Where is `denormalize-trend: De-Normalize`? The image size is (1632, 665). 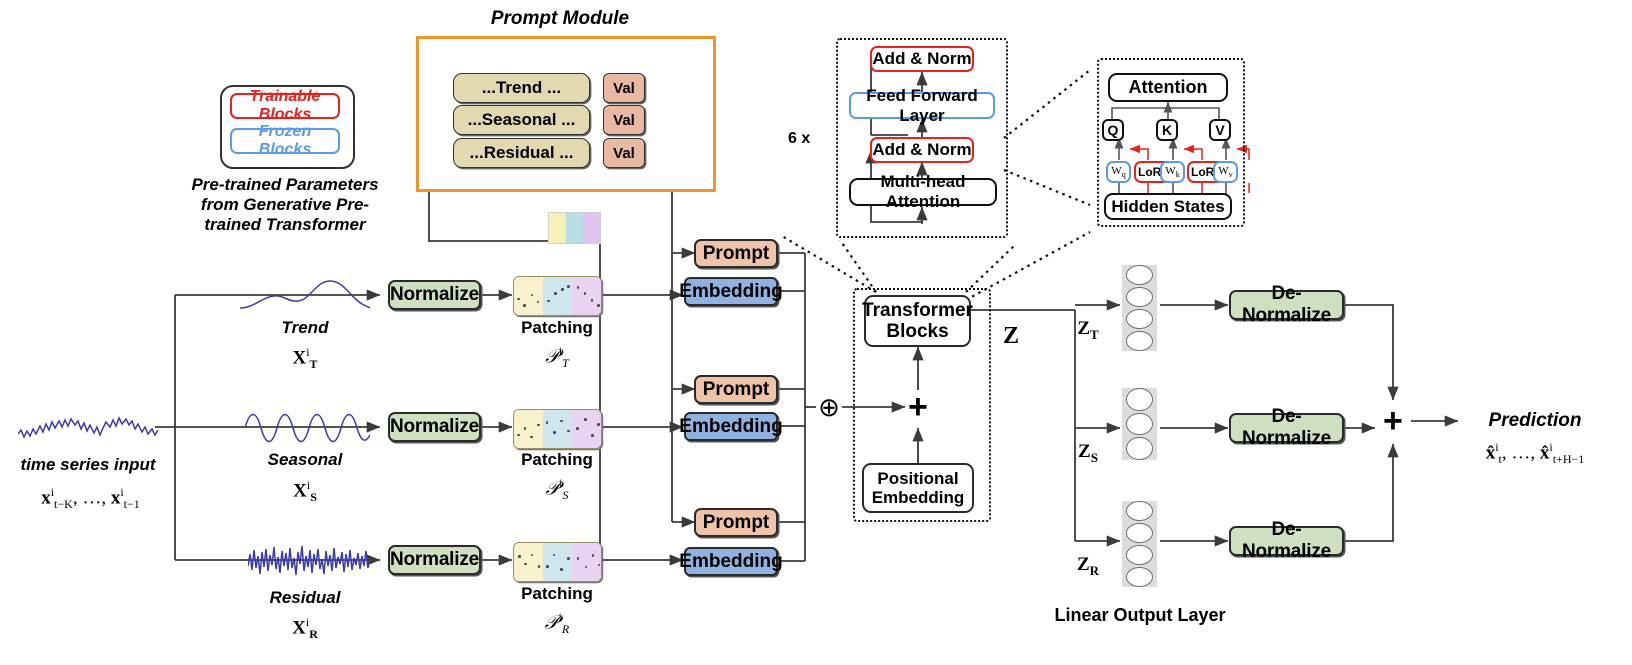
denormalize-trend: De-Normalize is located at coordinates (1286, 304).